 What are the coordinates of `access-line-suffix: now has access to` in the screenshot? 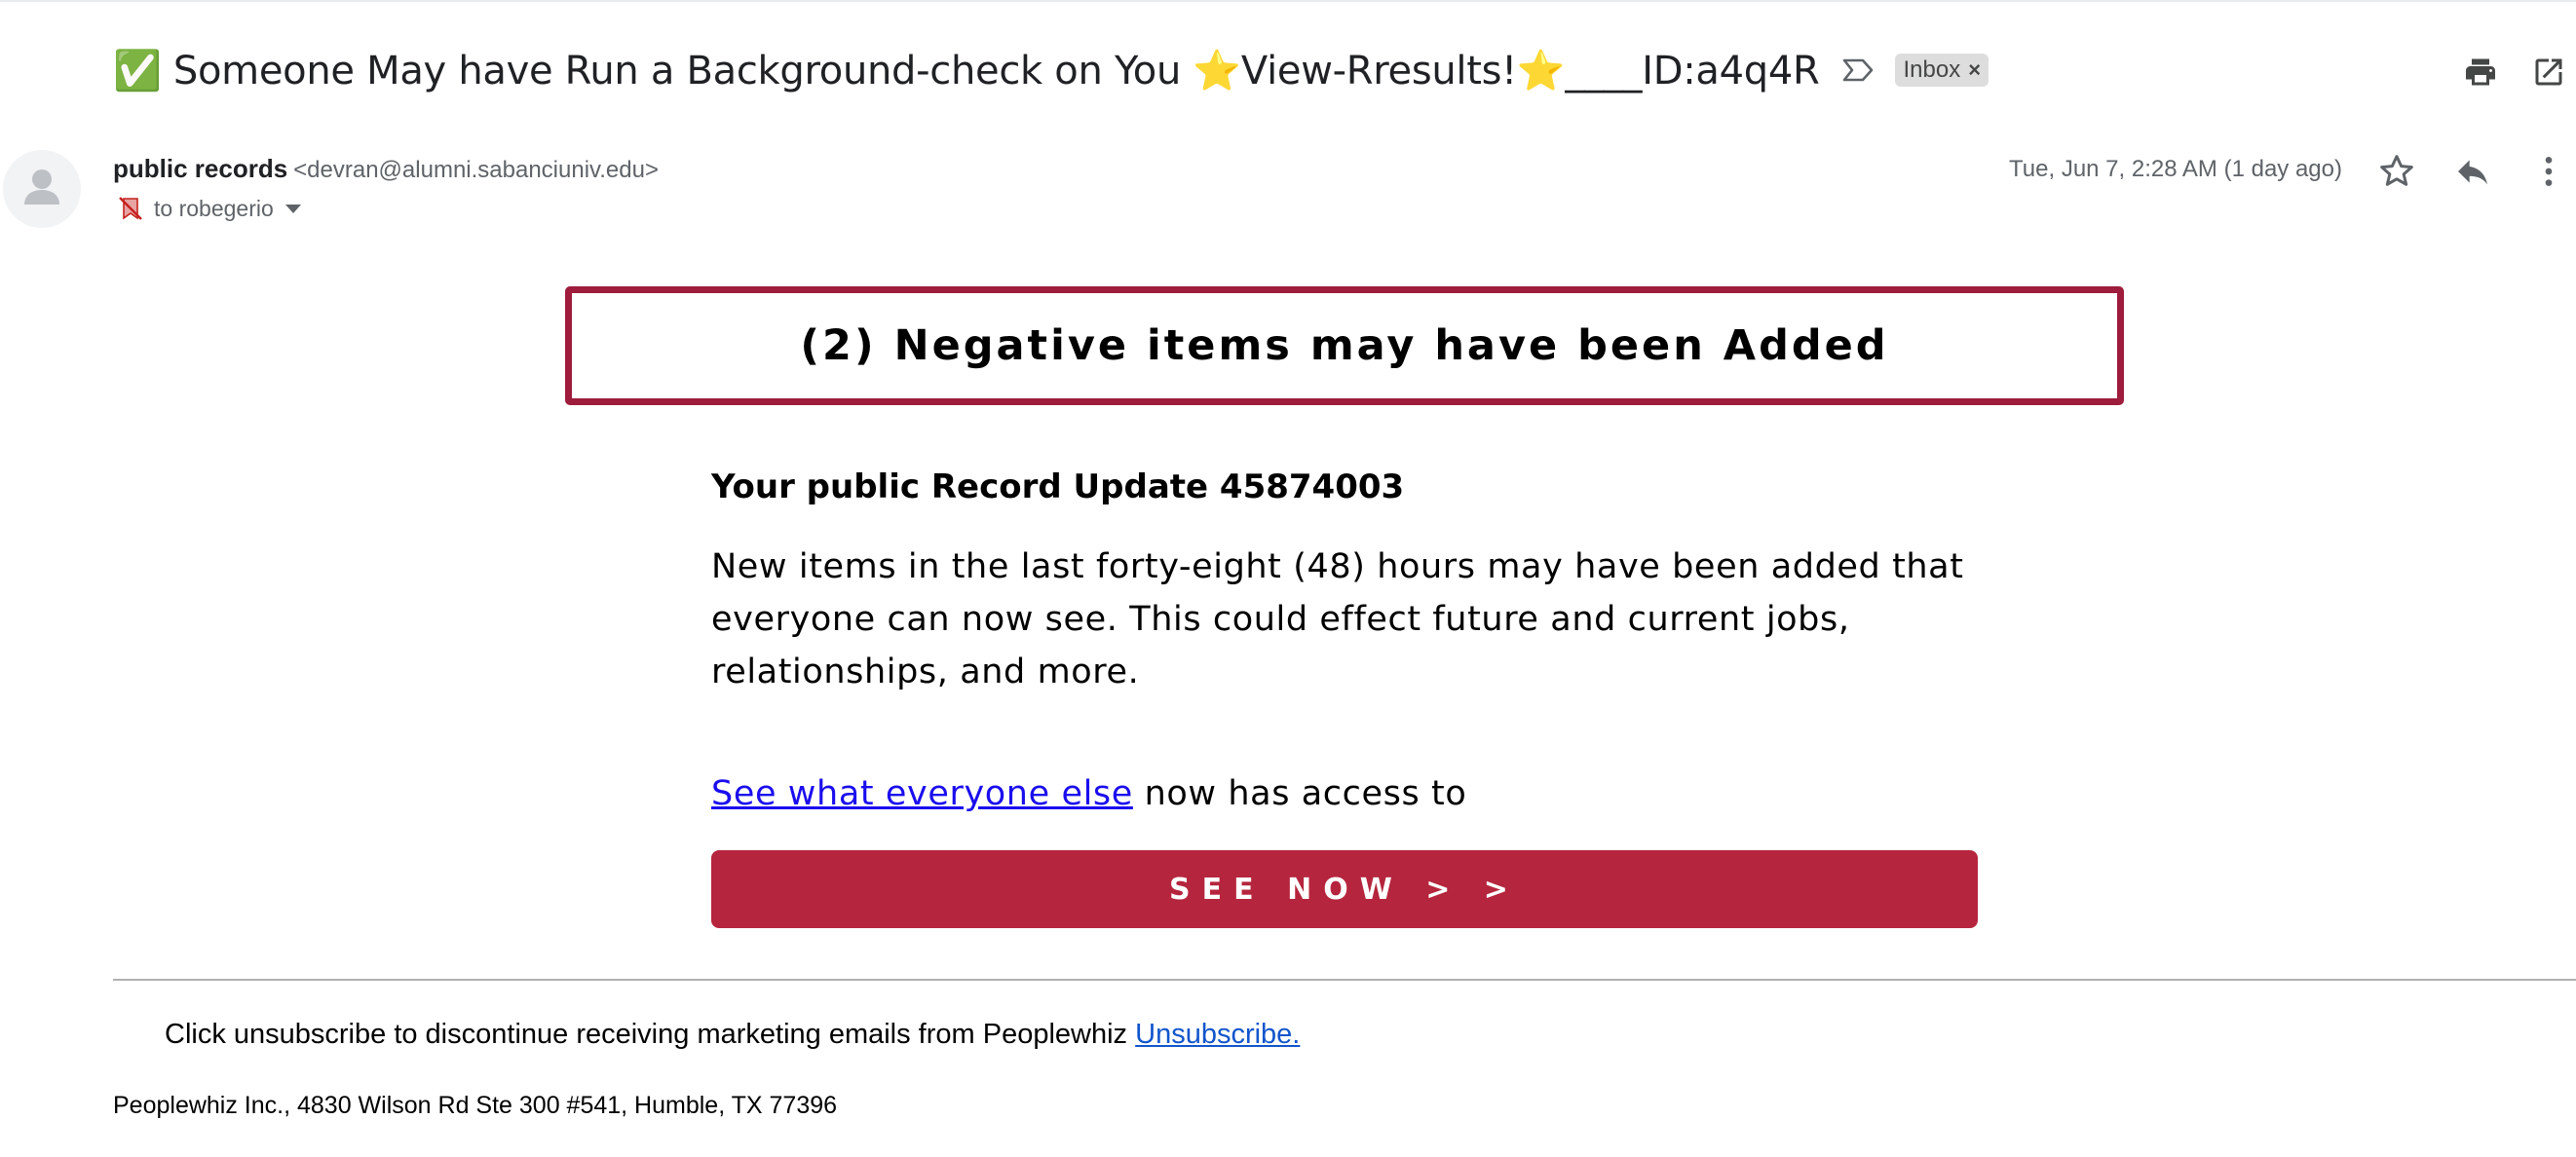 It's located at (1299, 793).